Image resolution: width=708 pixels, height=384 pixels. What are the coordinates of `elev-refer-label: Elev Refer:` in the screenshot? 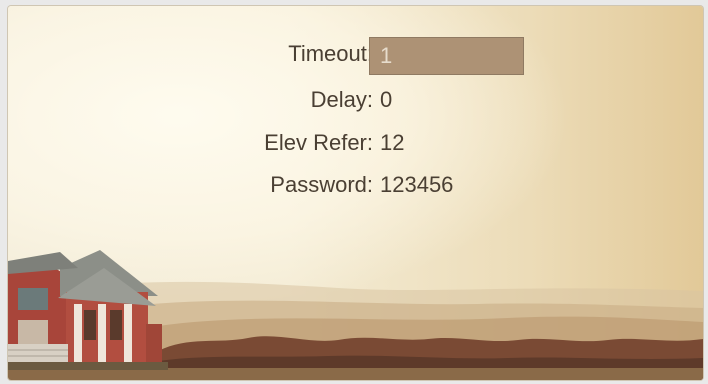 It's located at (318, 142).